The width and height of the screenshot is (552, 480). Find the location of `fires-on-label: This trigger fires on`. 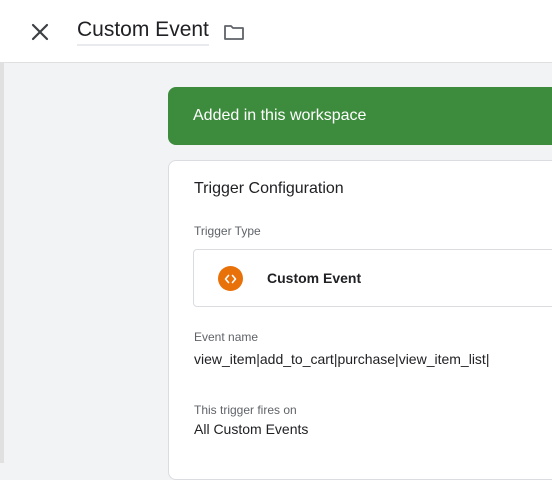

fires-on-label: This trigger fires on is located at coordinates (245, 410).